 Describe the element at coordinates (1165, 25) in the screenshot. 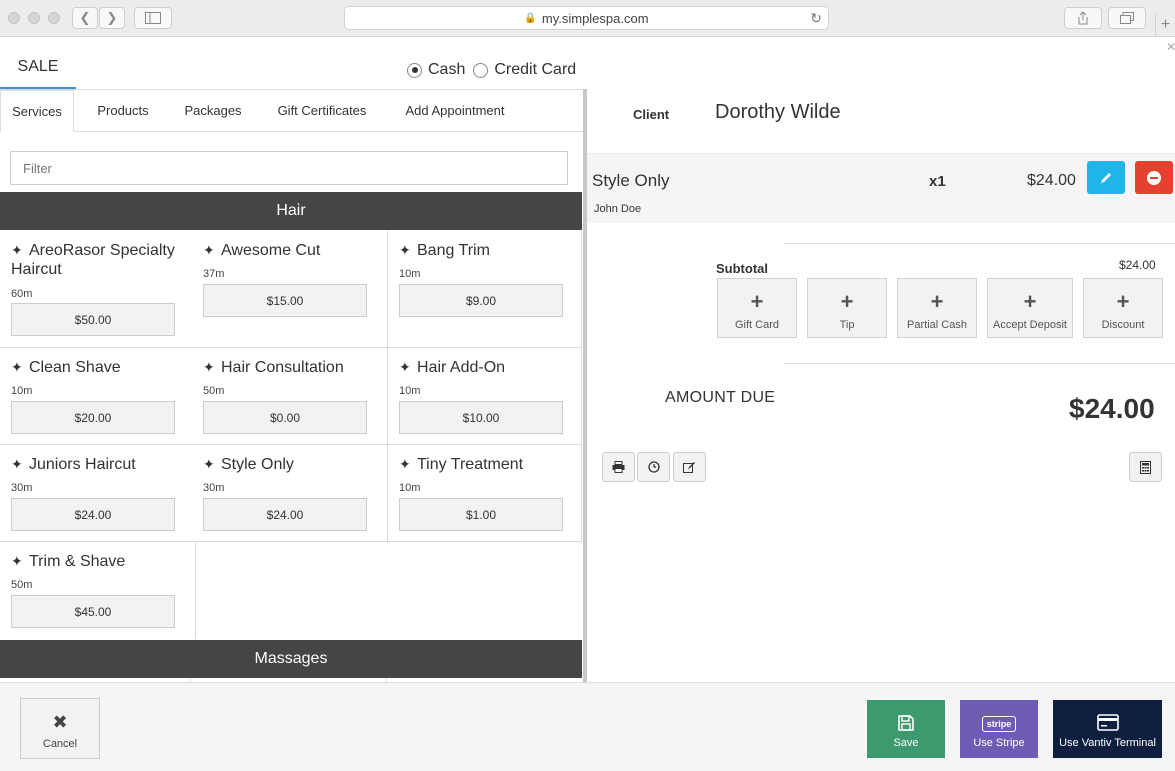

I see `new-tab-icon: +` at that location.